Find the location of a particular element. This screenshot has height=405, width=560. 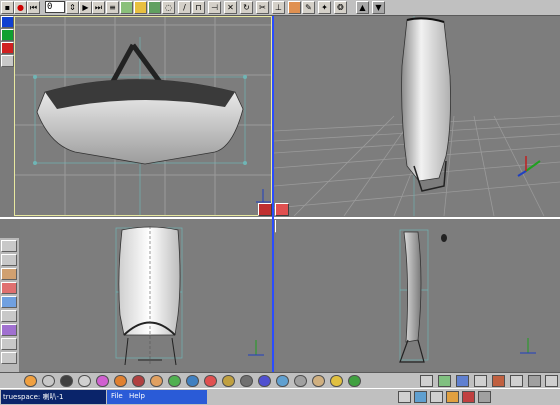

viewport-divider-vertical is located at coordinates (273, 194).